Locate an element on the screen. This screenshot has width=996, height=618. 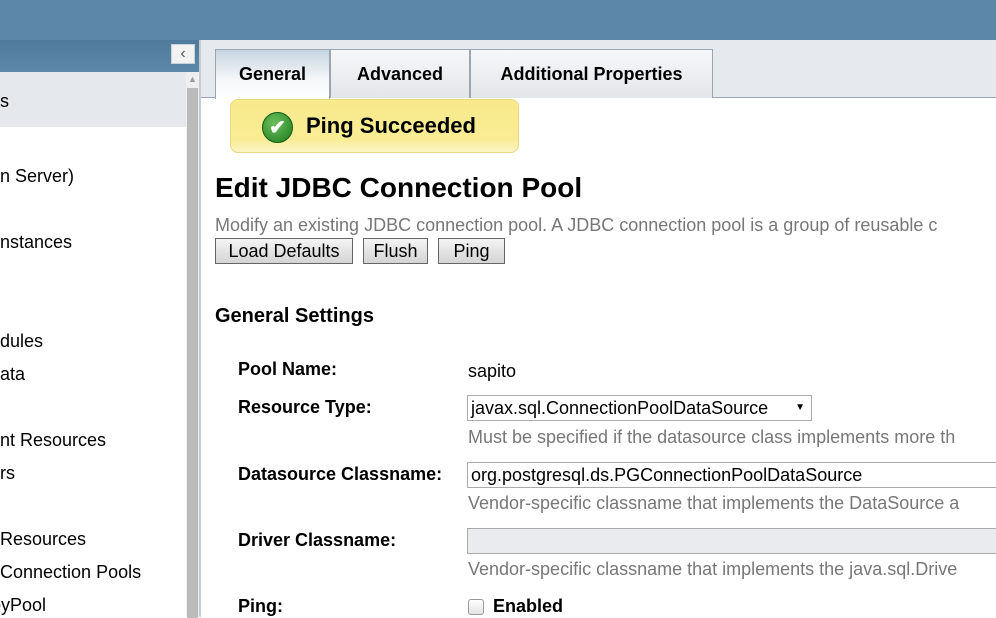
tree-item: rs is located at coordinates (7, 473).